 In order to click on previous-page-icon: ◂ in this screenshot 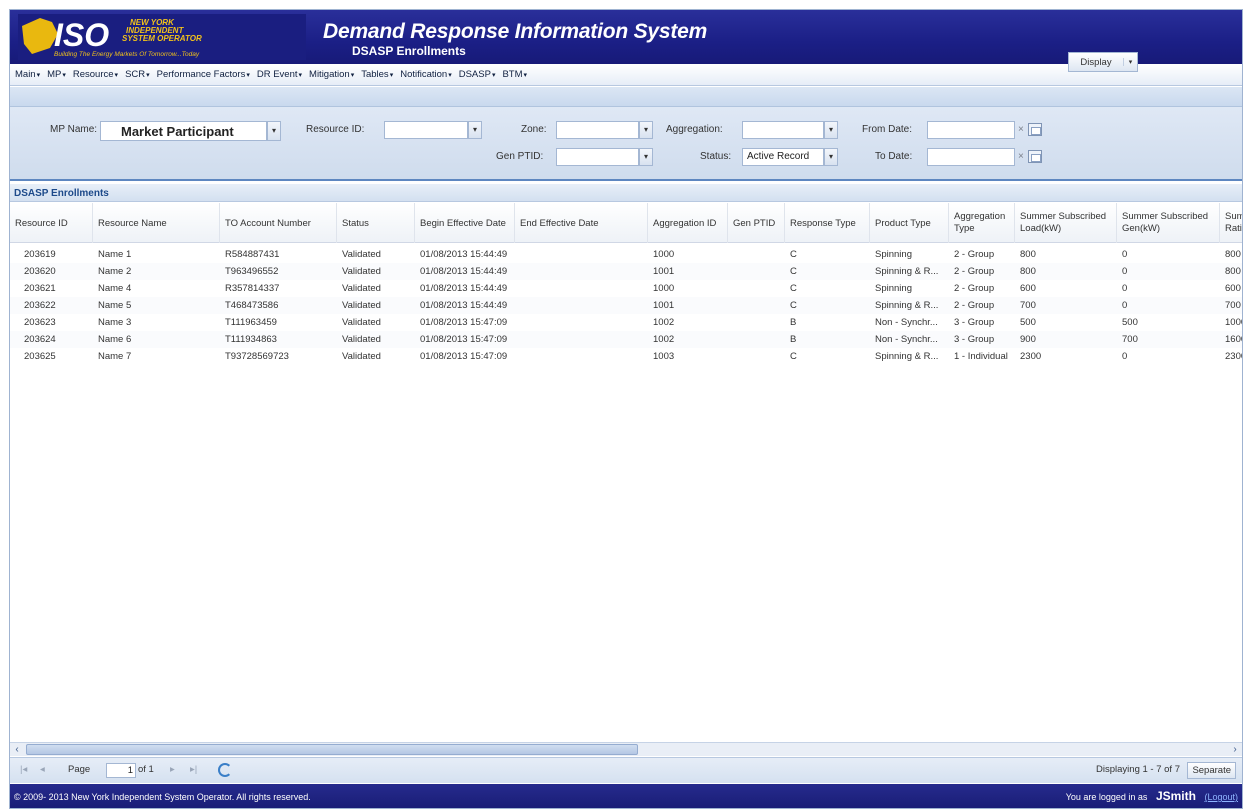, I will do `click(42, 769)`.